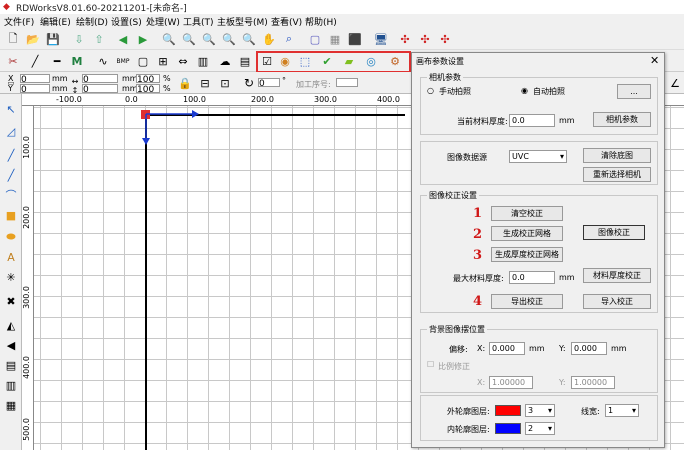  What do you see at coordinates (321, 21) in the screenshot?
I see `menu-help: 帮助(H)` at bounding box center [321, 21].